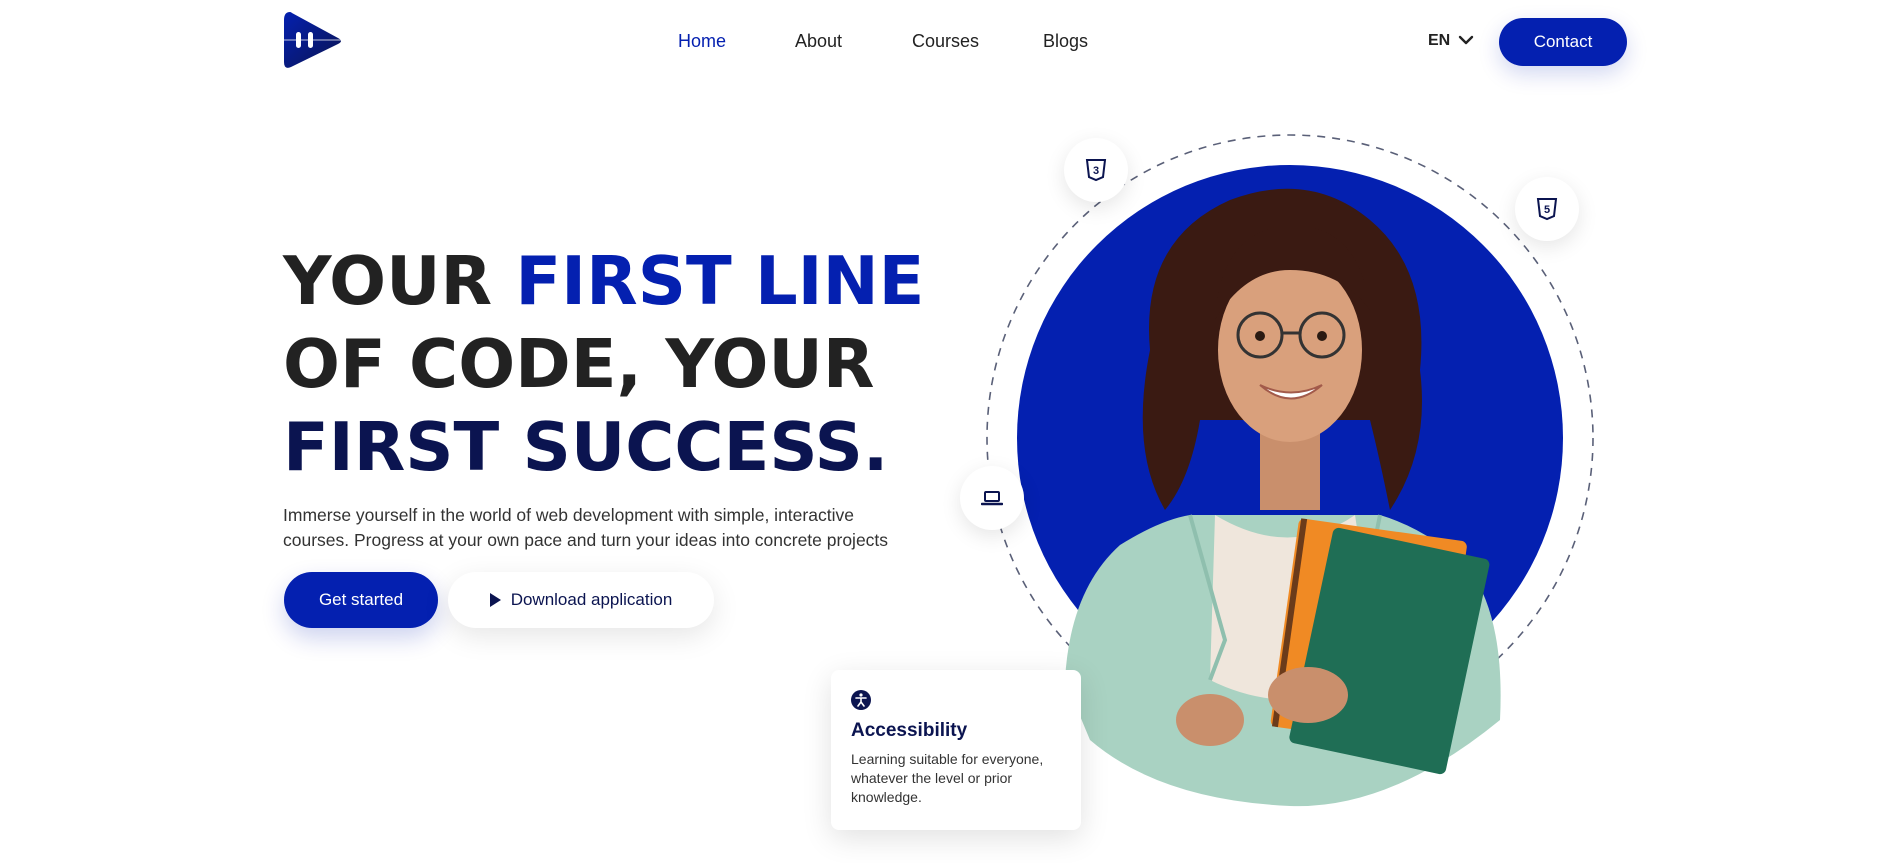  What do you see at coordinates (818, 41) in the screenshot?
I see `nav-about: About` at bounding box center [818, 41].